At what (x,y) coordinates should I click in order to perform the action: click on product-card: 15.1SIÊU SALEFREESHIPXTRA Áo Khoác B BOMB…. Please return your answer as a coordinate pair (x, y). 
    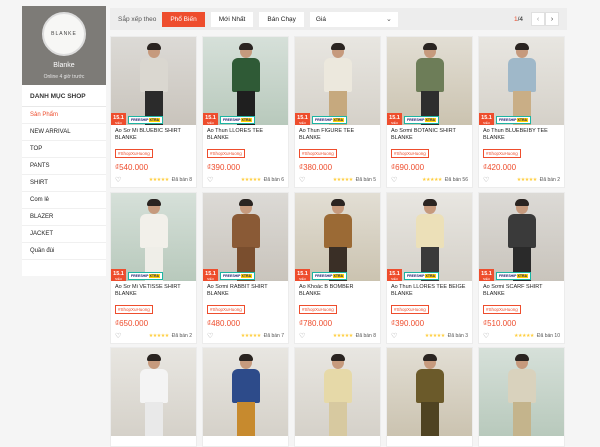
    Looking at the image, I should click on (337, 268).